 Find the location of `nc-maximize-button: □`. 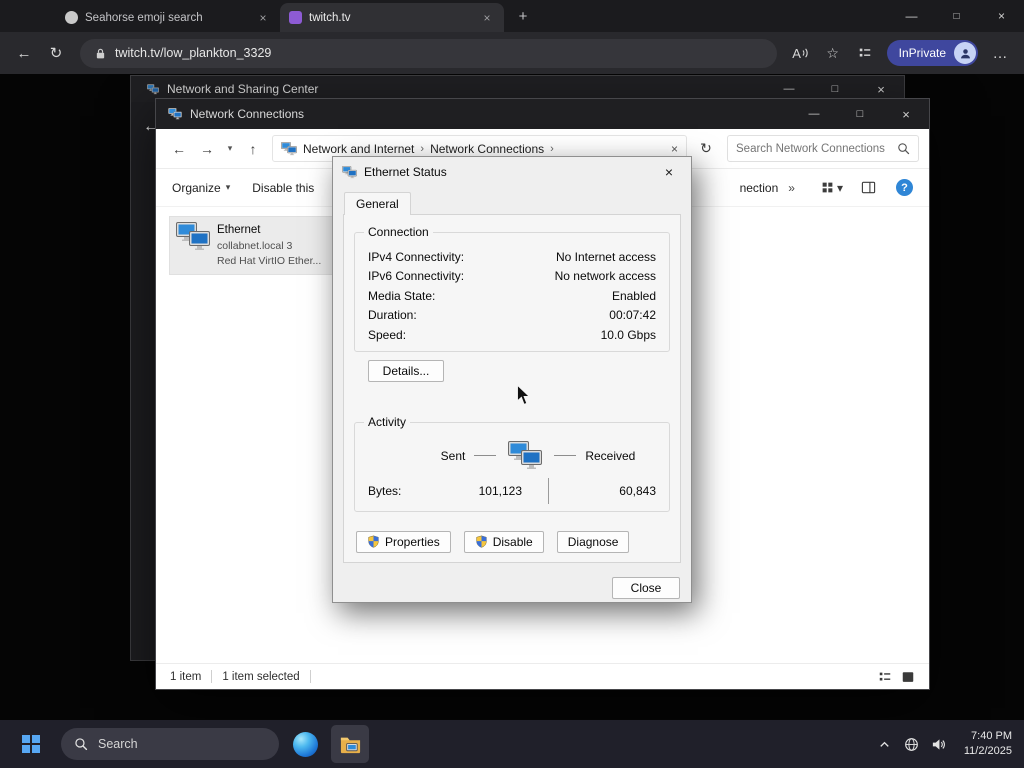

nc-maximize-button: □ is located at coordinates (860, 114).